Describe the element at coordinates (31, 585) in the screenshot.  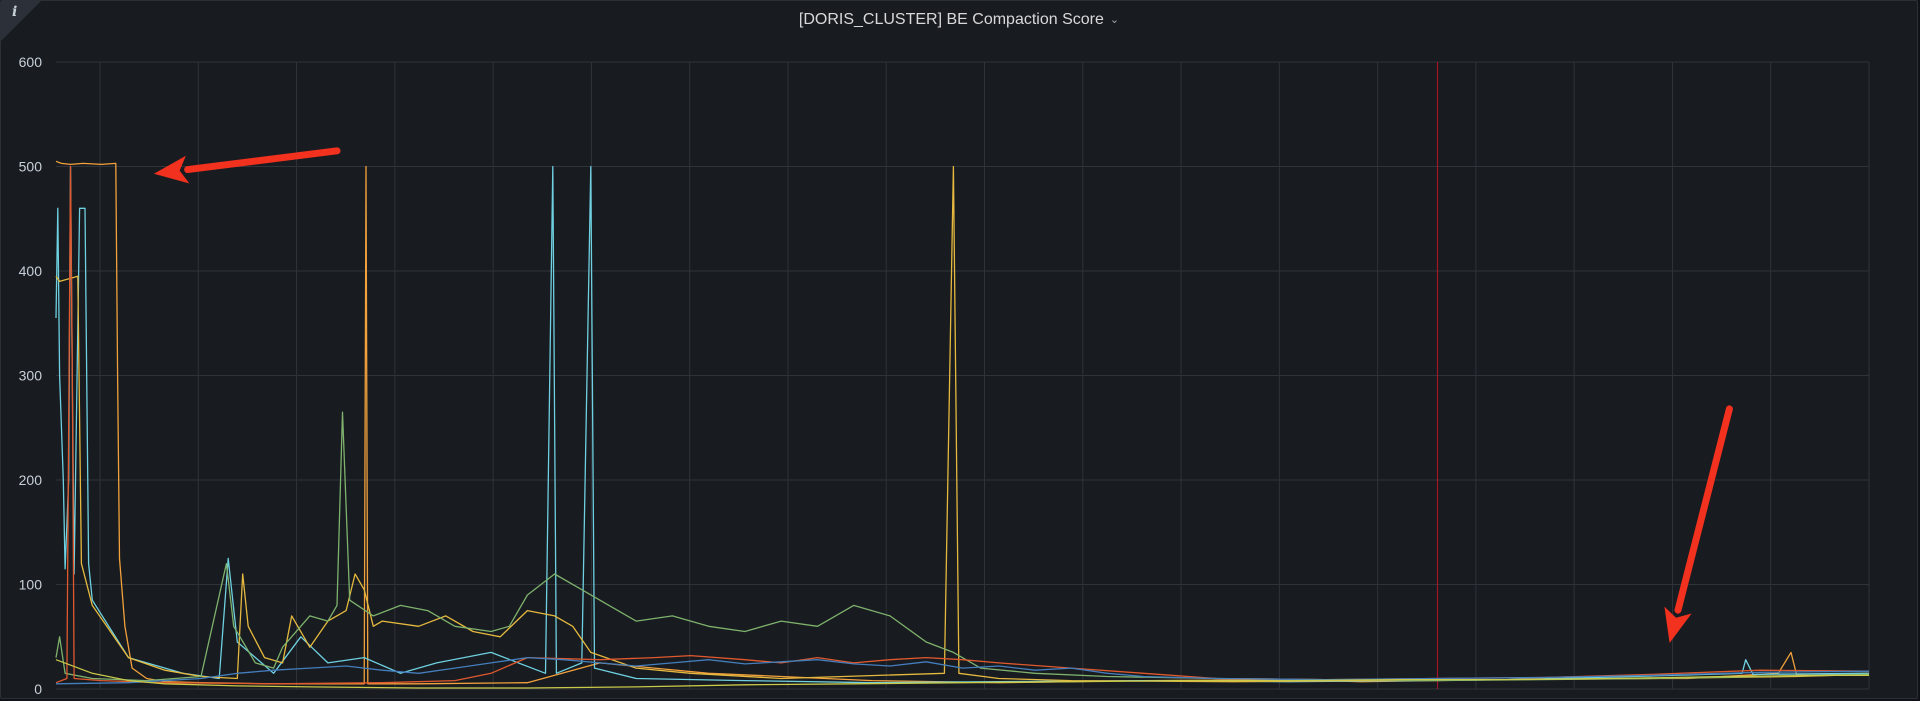
I see `y-tick-label: 100` at that location.